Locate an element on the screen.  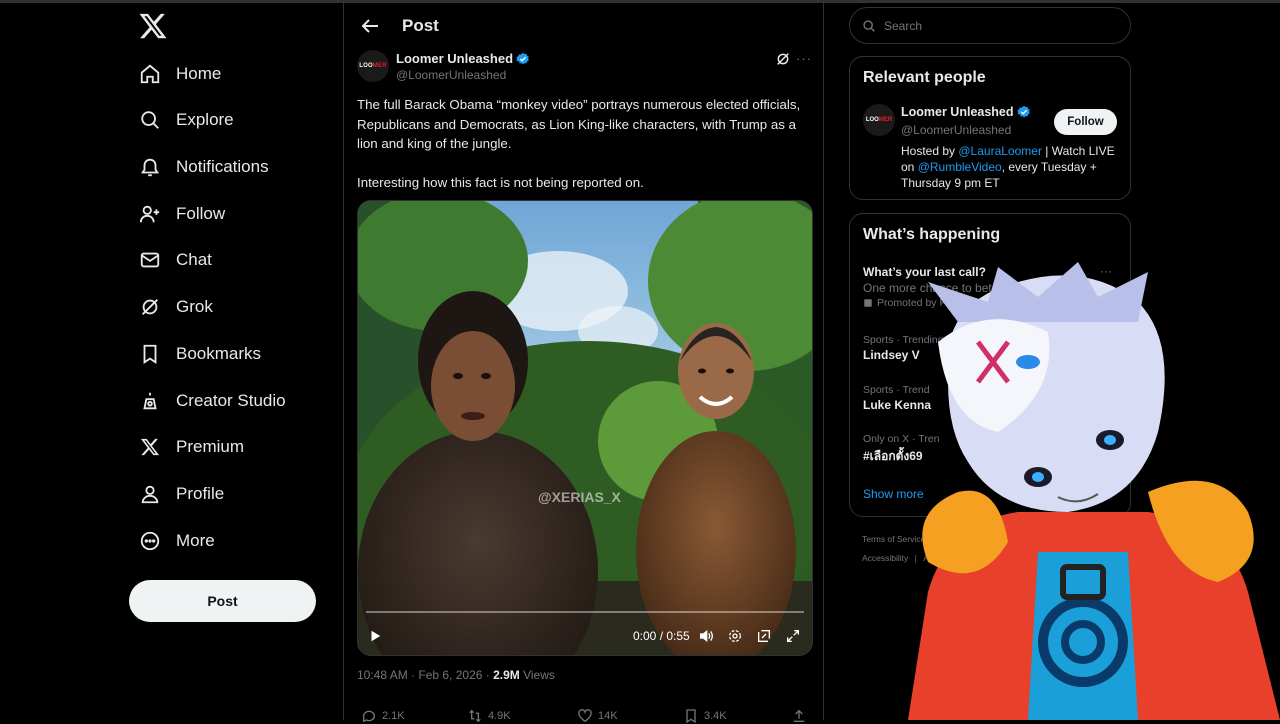
search-input is located at coordinates (999, 25).